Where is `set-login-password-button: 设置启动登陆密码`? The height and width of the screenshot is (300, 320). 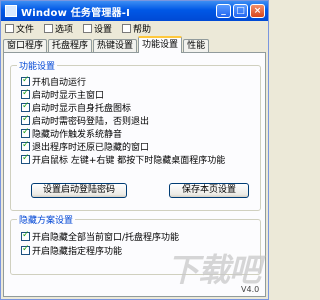 set-login-password-button: 设置启动登陆密码 is located at coordinates (79, 190).